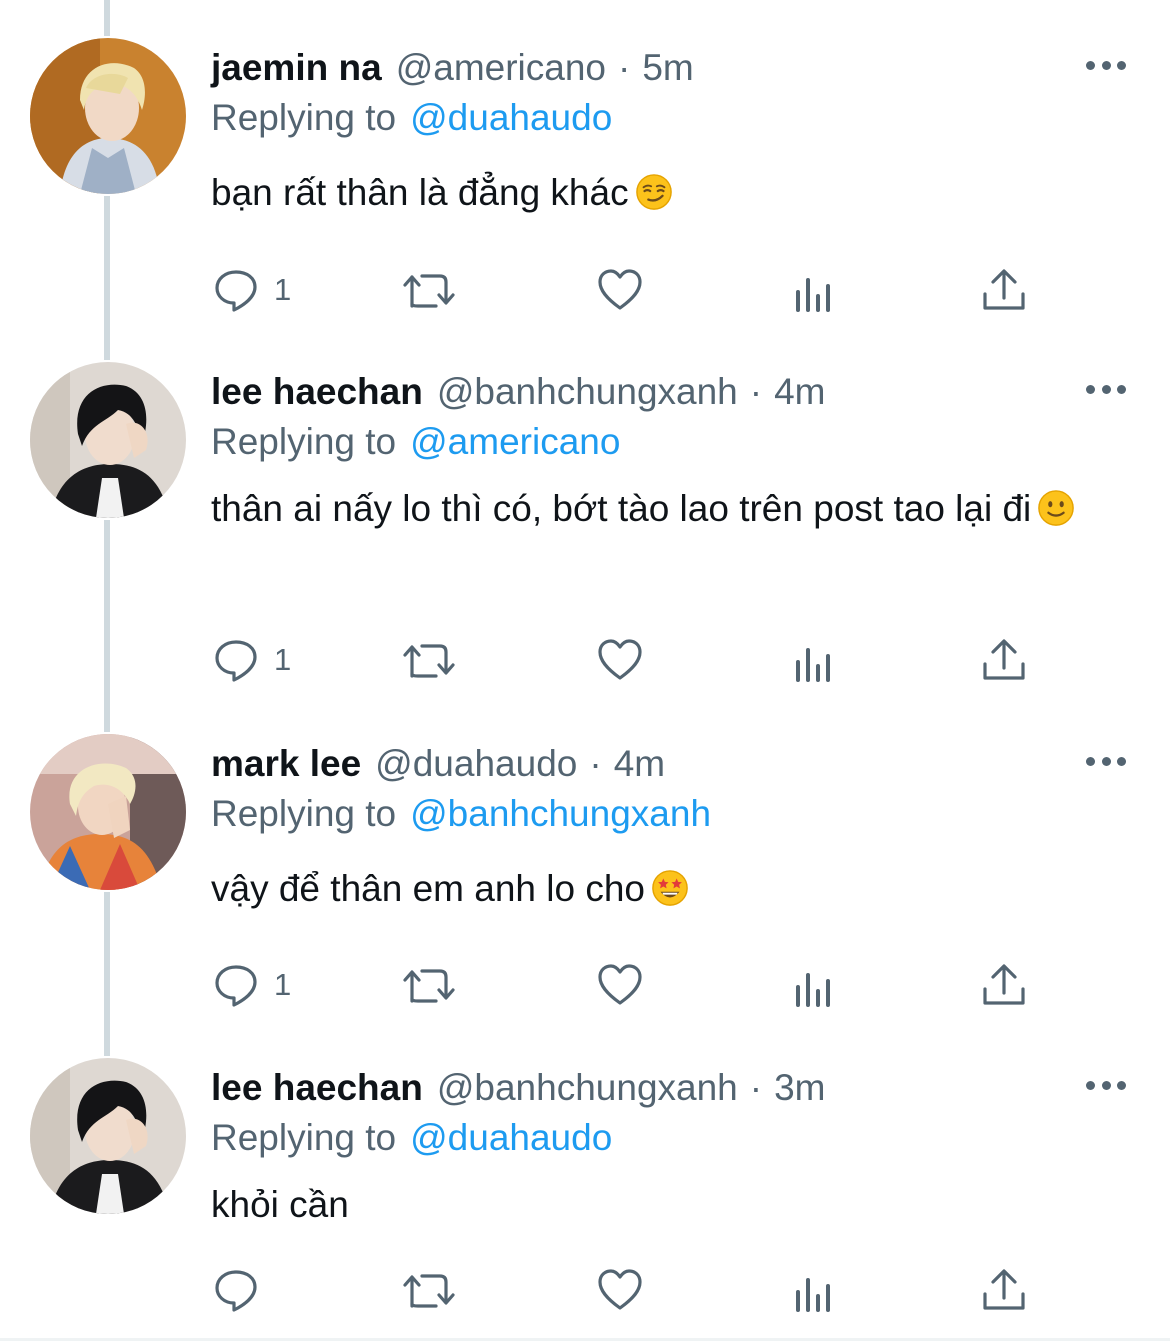 This screenshot has width=1170, height=1341. Describe the element at coordinates (420, 192) in the screenshot. I see `tweet-text-content: bạn rất thân là đẳng khác` at that location.